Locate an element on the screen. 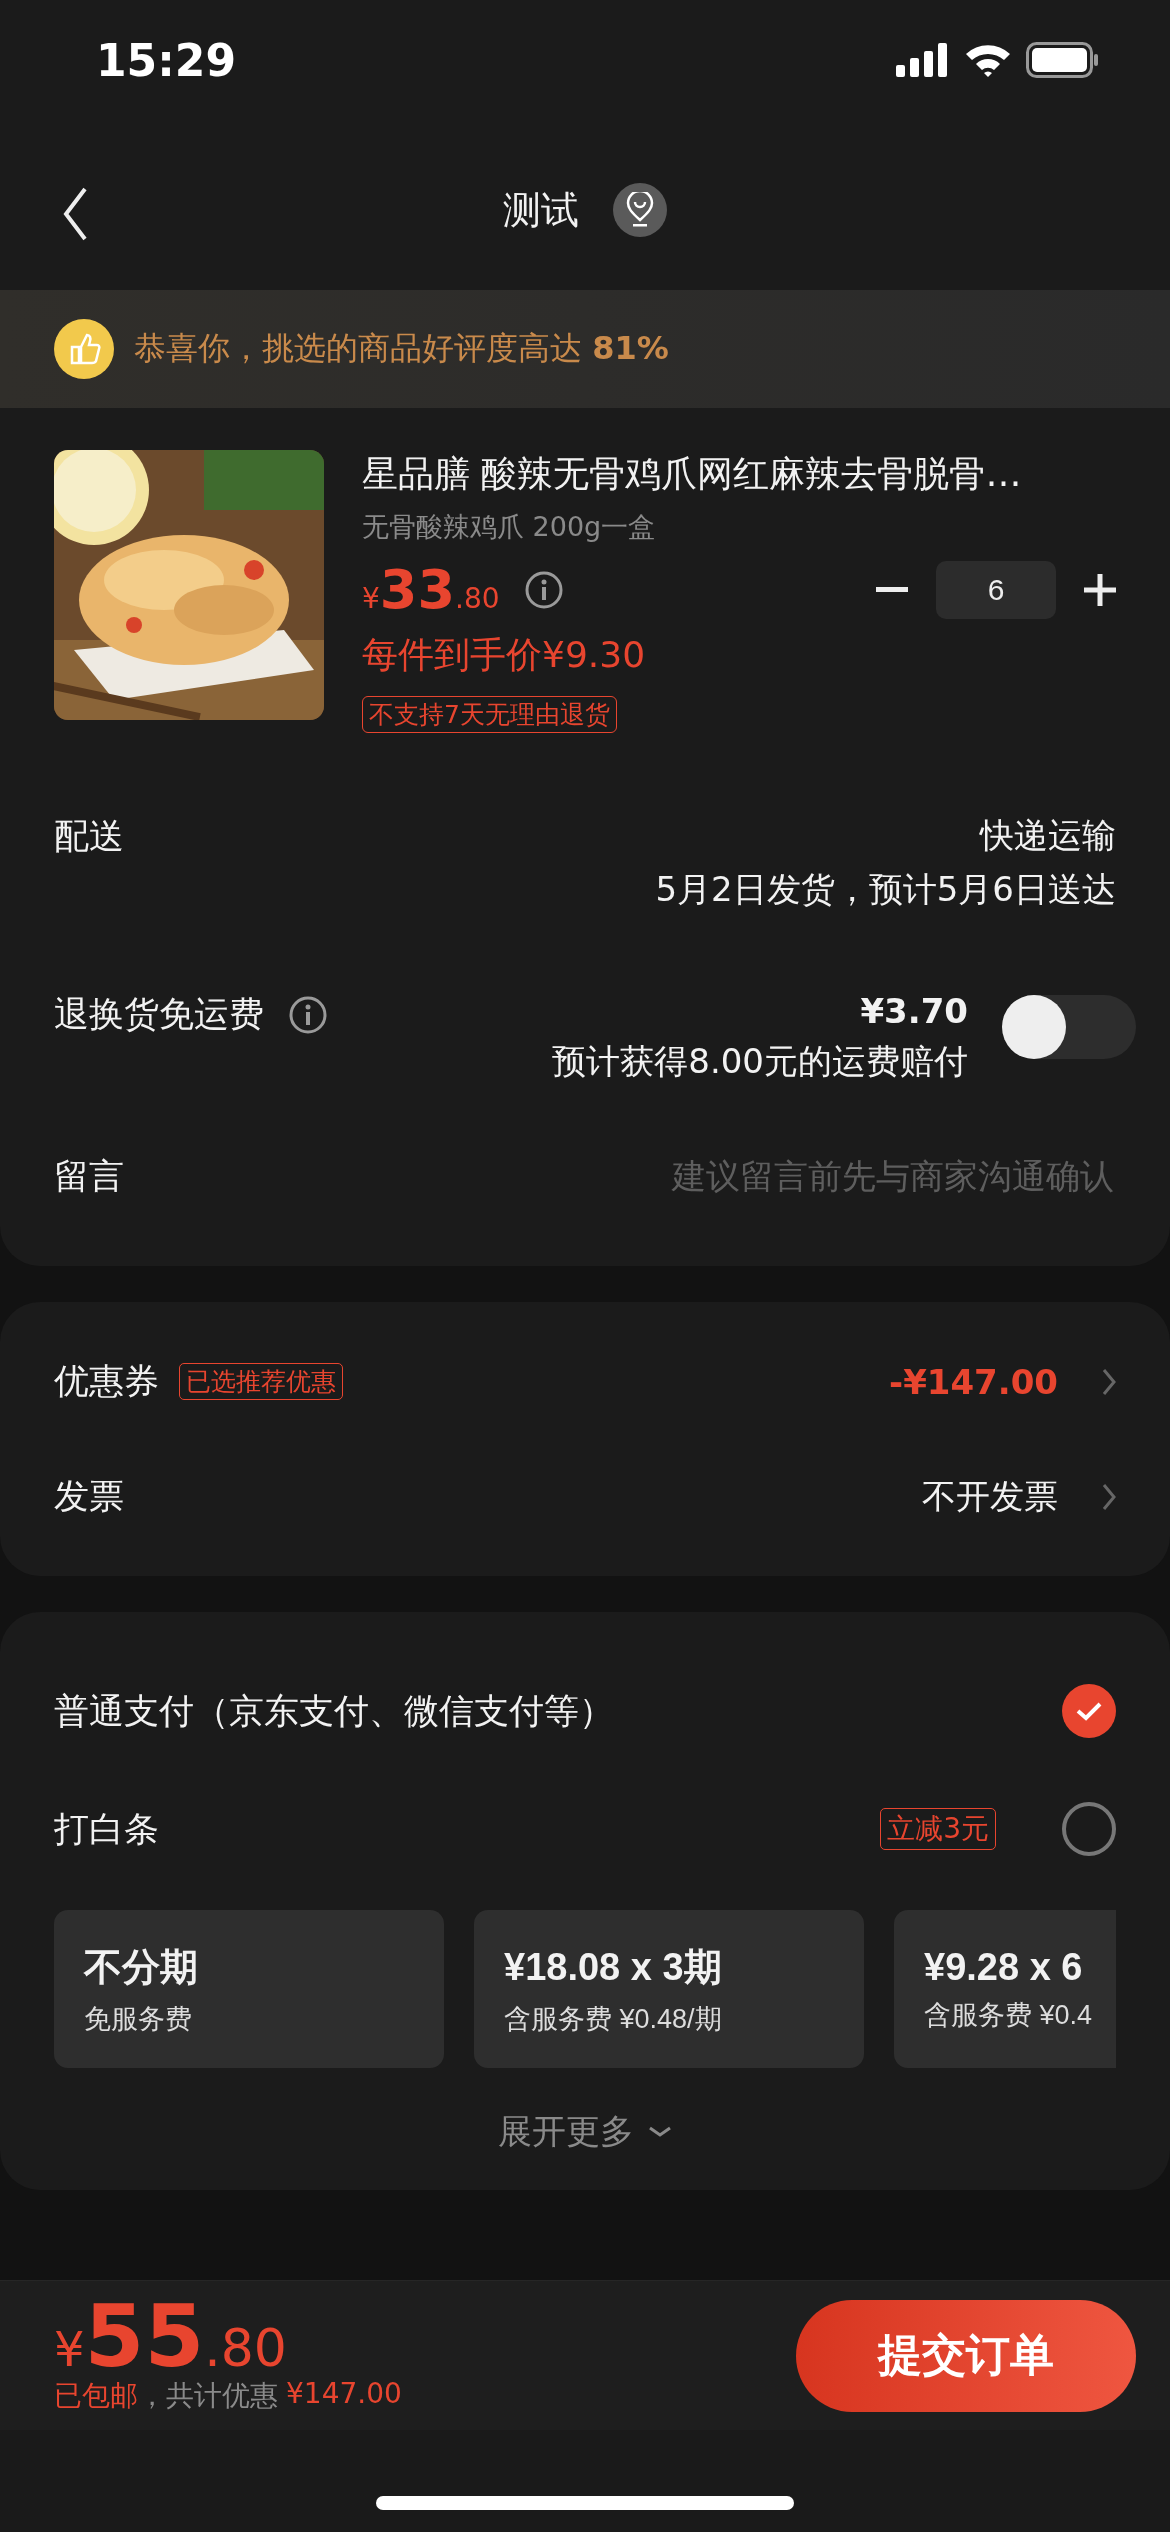 The image size is (1170, 2532). status-time: 15:29 is located at coordinates (166, 60).